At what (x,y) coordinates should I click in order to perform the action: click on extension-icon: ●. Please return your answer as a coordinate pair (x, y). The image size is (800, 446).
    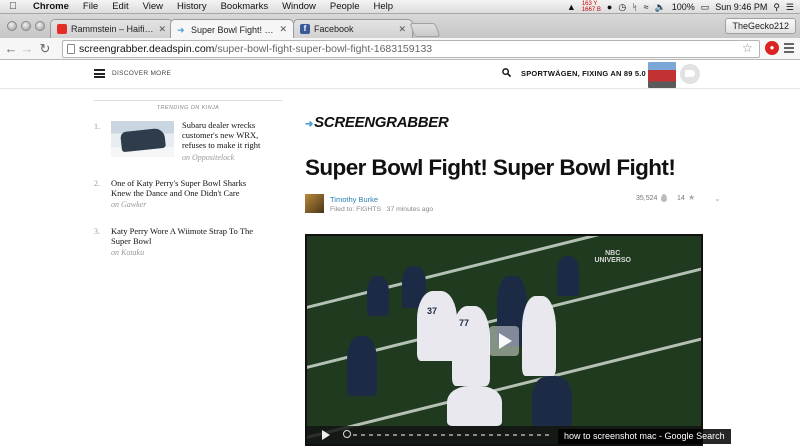
    Looking at the image, I should click on (772, 48).